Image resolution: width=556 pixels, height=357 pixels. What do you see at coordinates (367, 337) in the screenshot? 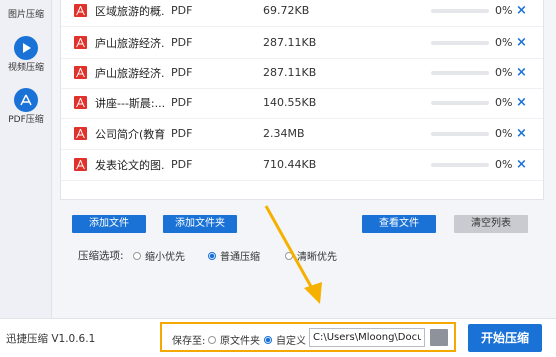
I see `save-path-input` at bounding box center [367, 337].